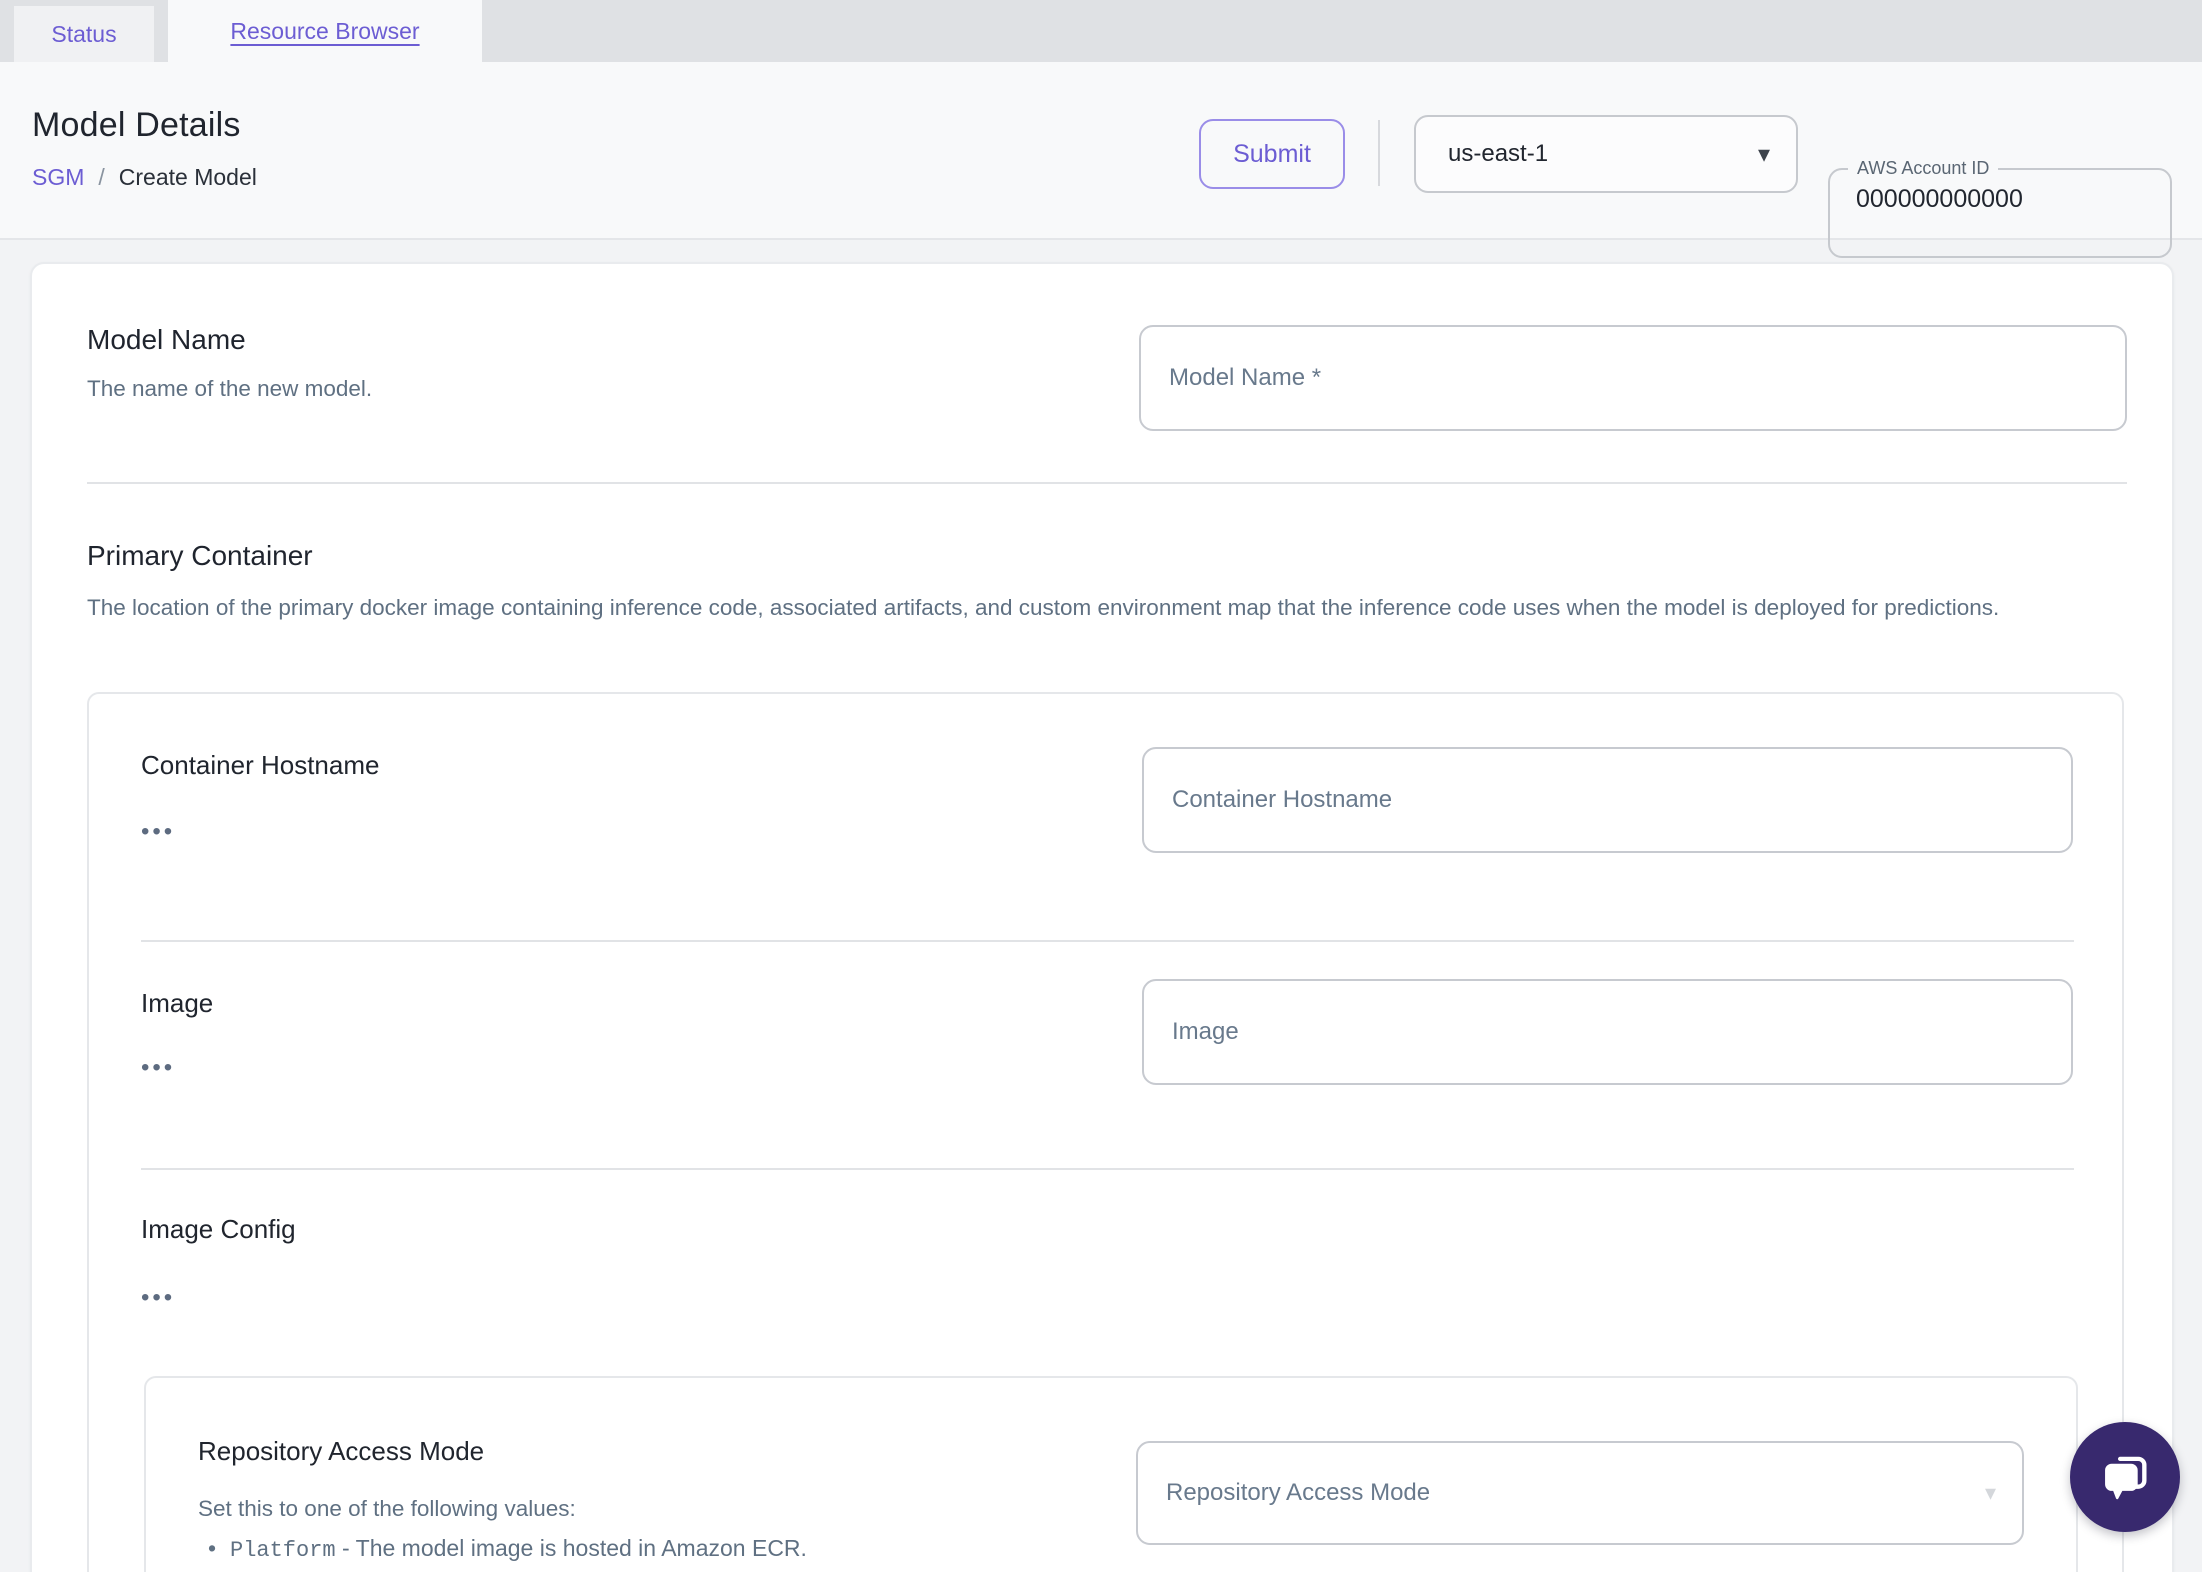 This screenshot has width=2202, height=1572. Describe the element at coordinates (1298, 1492) in the screenshot. I see `repository-access-mode-select-placeholder: Repository Access Mode` at that location.